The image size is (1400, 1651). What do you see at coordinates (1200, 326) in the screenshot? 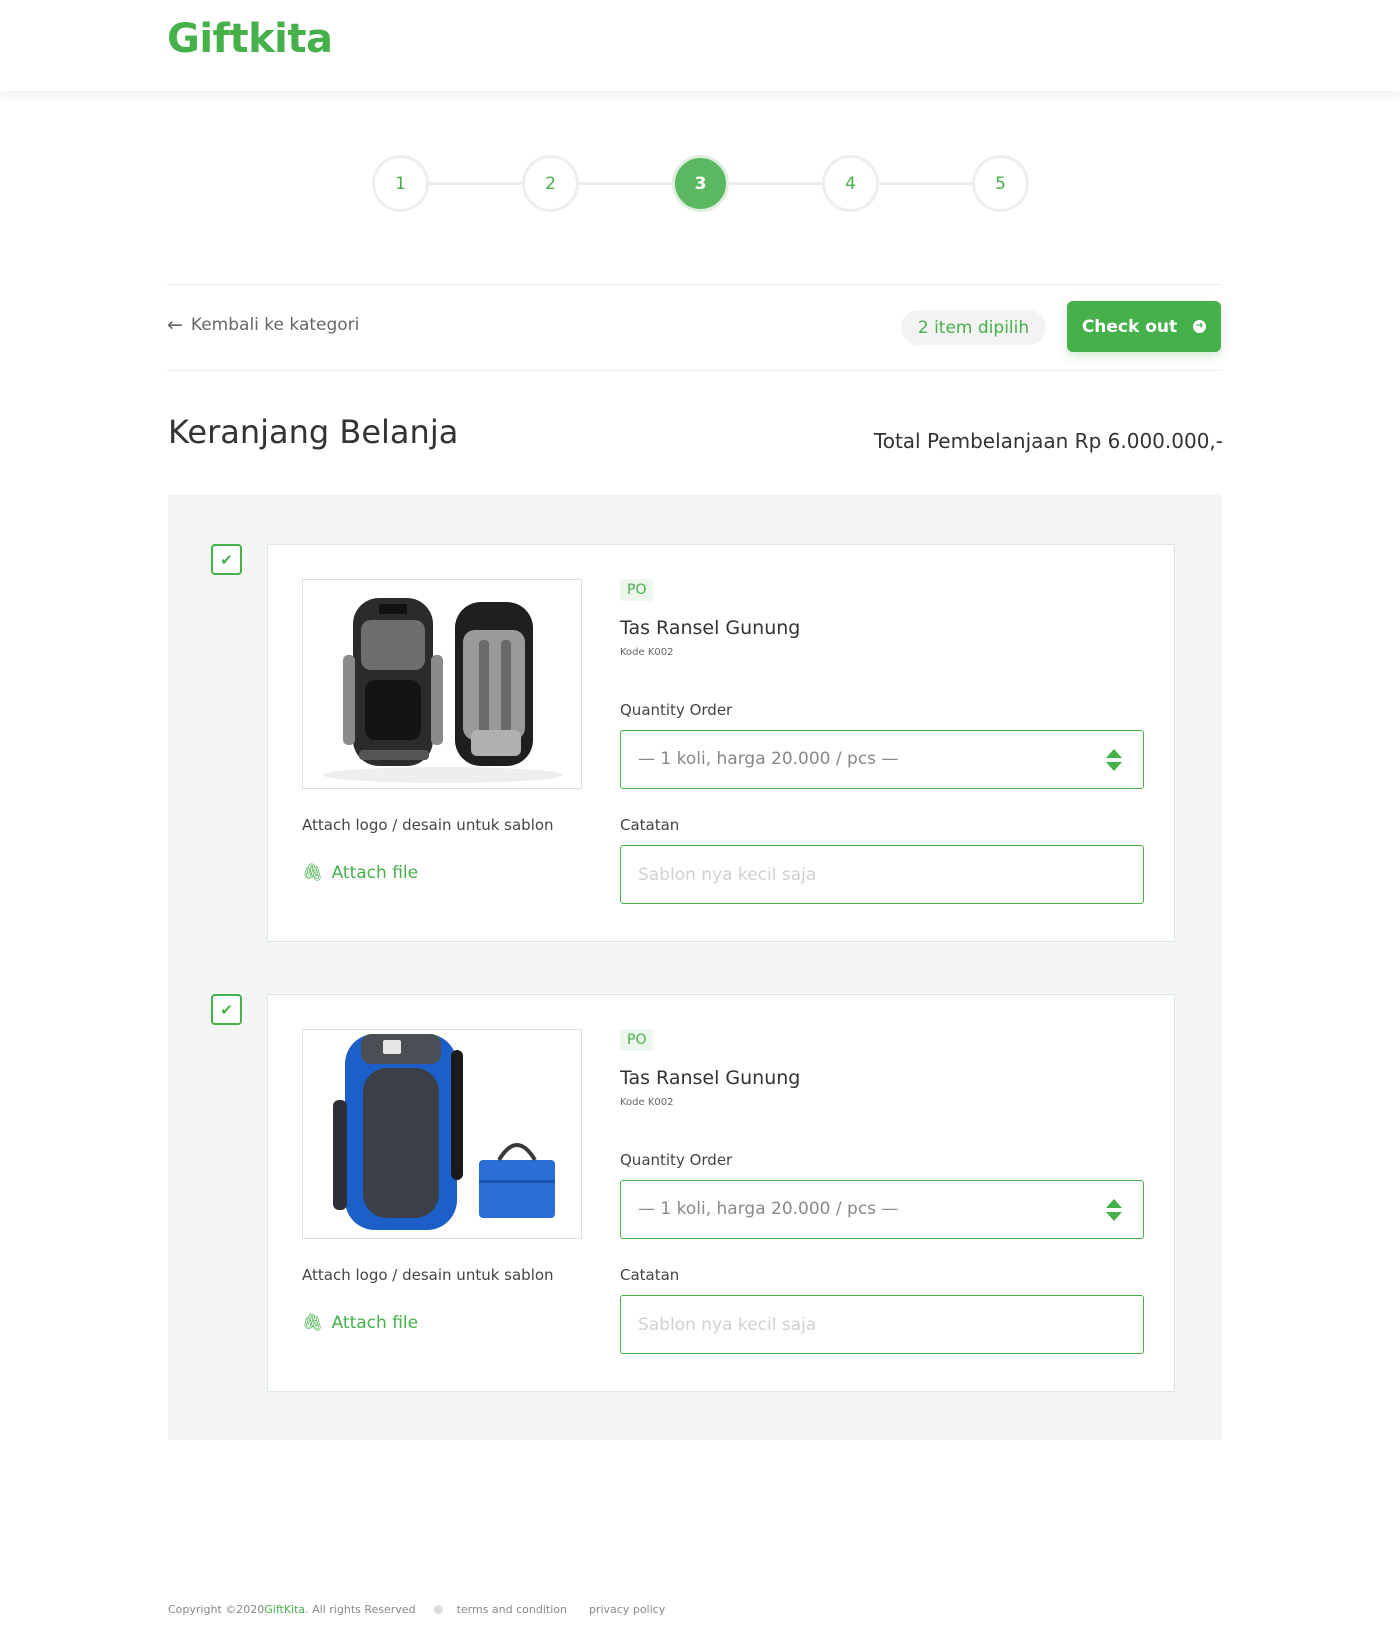
I see `arrow-right-circle-icon: ➜` at bounding box center [1200, 326].